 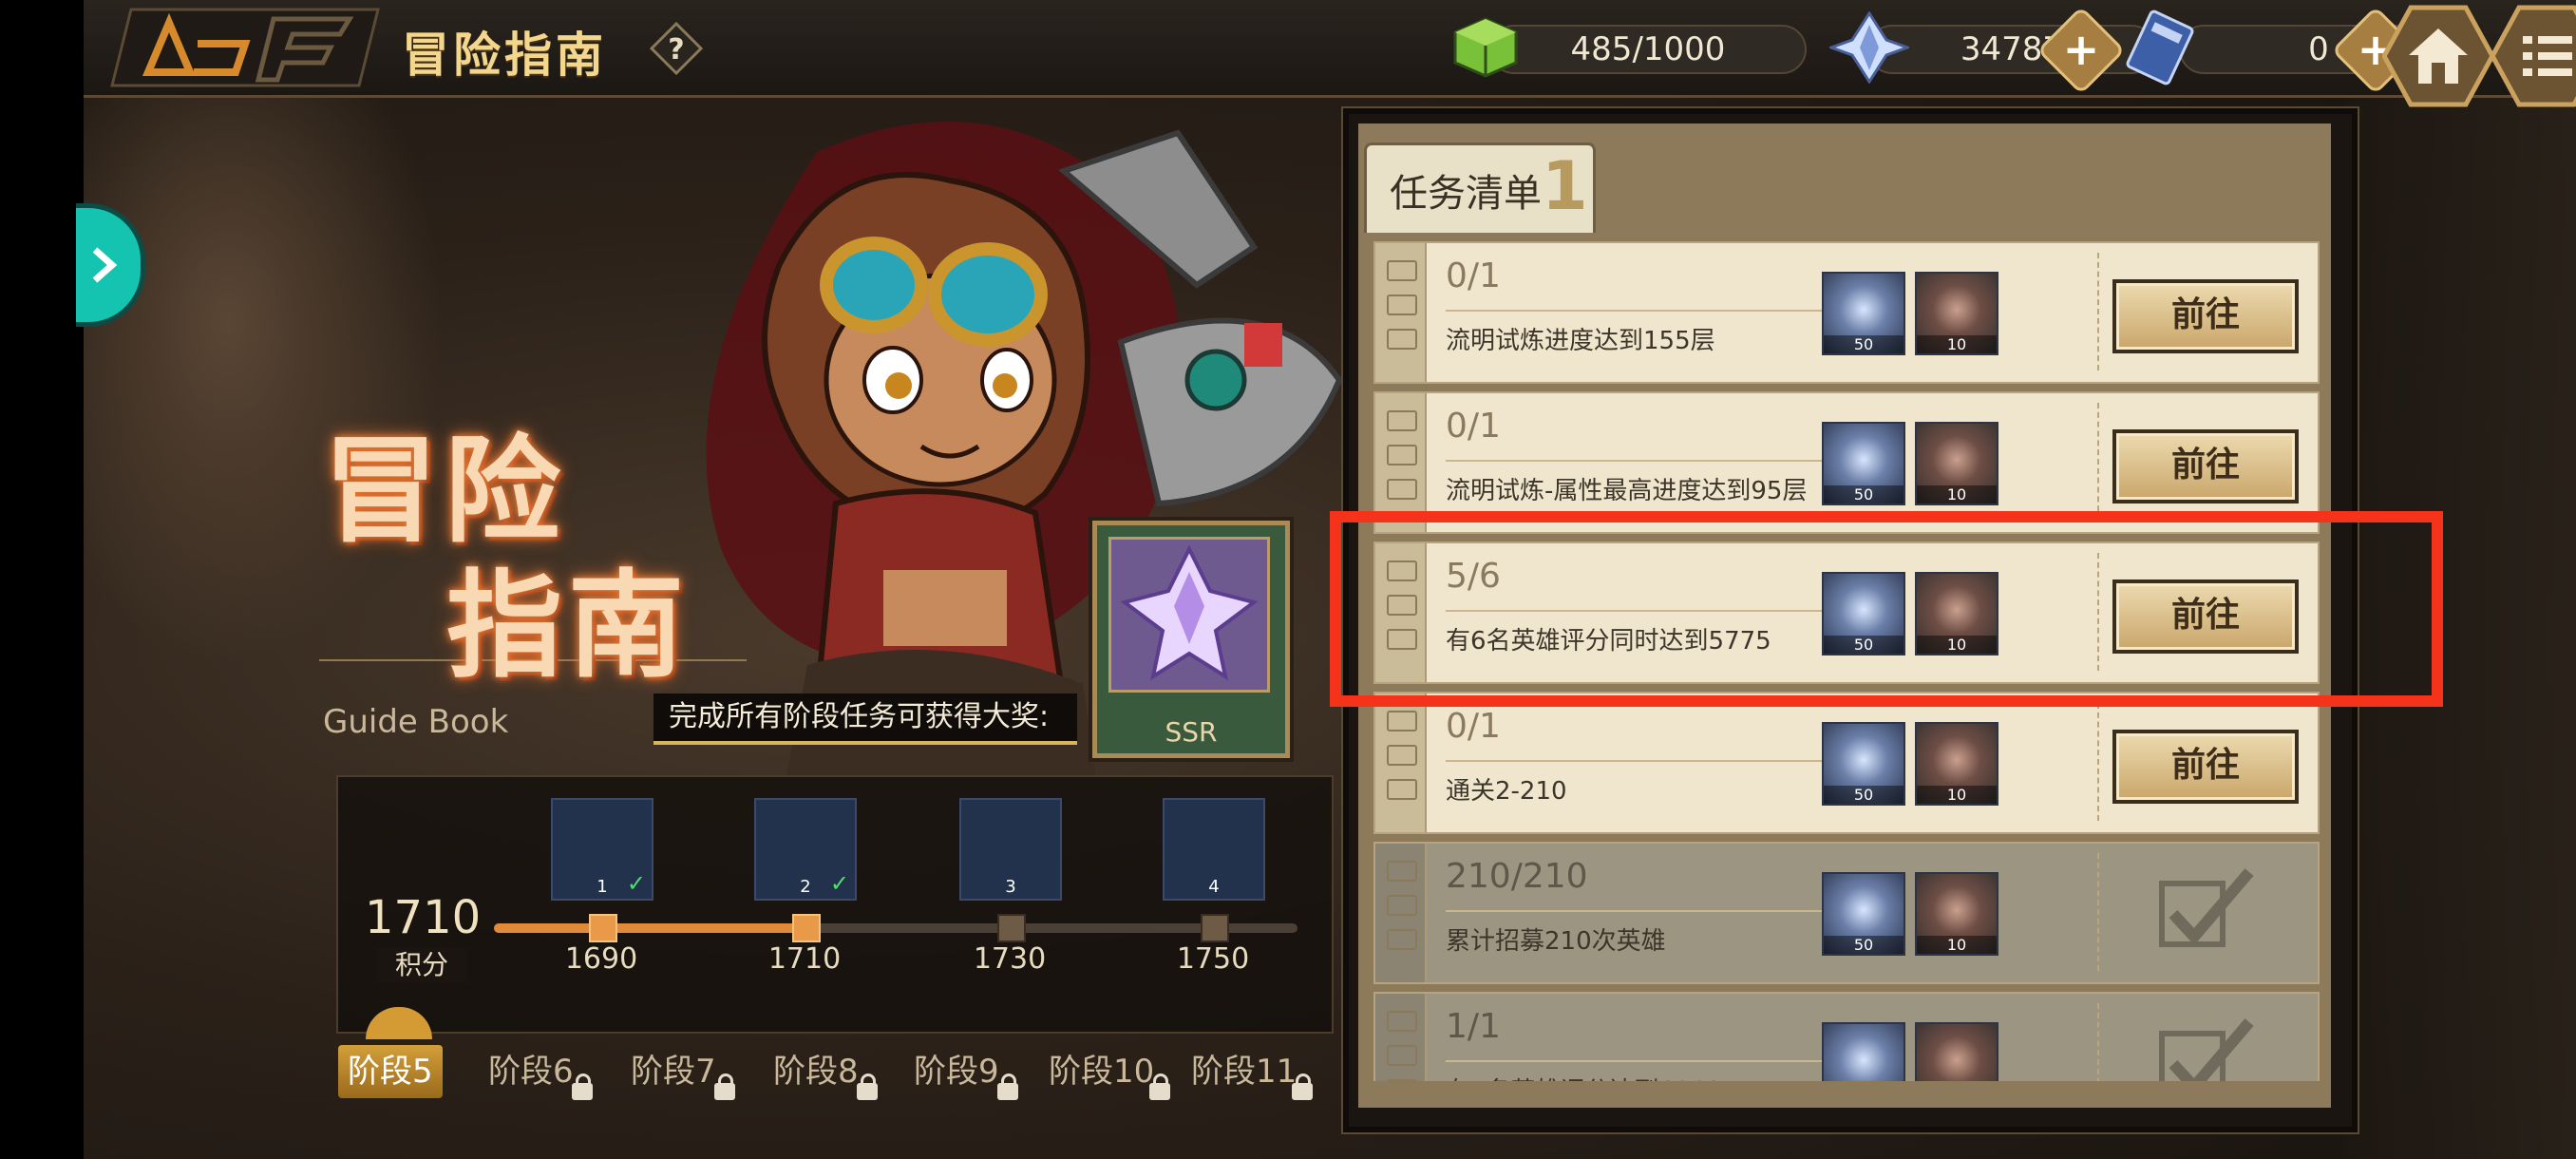 I want to click on top-bar: 冒险指南 ? 485/1000 34787 + 0 +, so click(x=1330, y=53).